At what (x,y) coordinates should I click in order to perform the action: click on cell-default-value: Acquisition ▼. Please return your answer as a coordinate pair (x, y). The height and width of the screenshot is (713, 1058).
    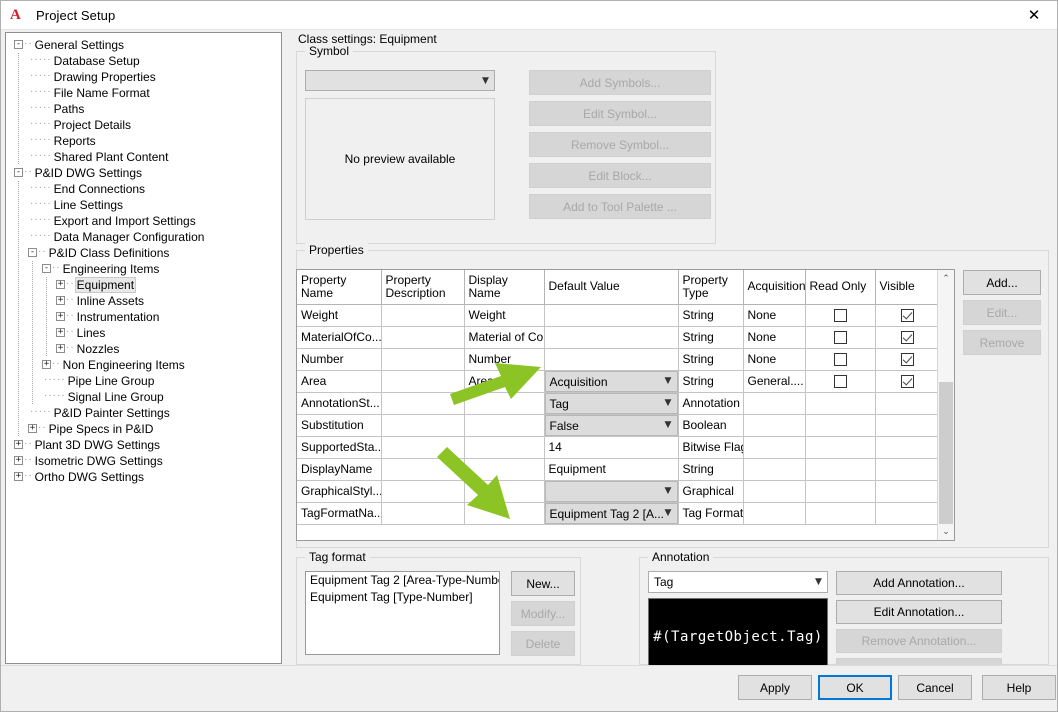
    Looking at the image, I should click on (611, 381).